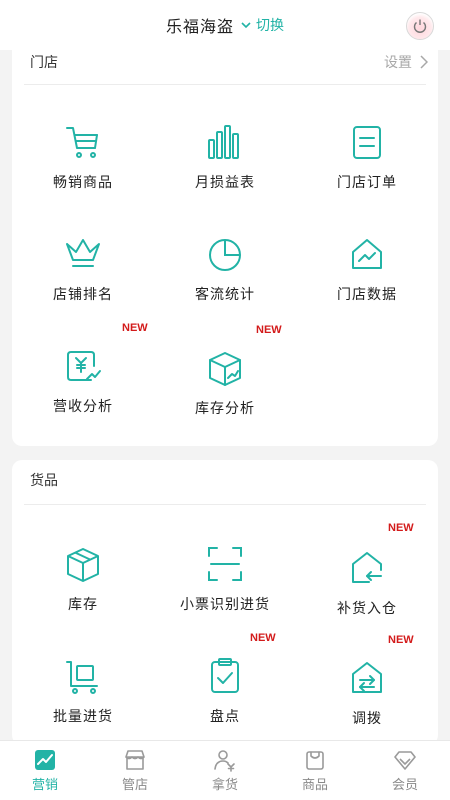  I want to click on crown-icon, so click(83, 253).